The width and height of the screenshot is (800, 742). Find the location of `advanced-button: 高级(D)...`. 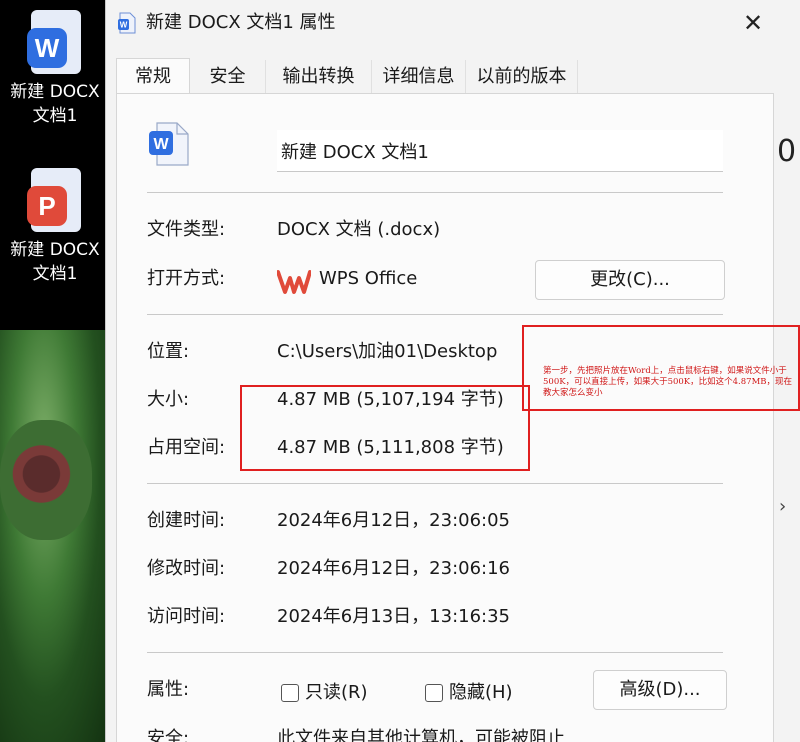

advanced-button: 高级(D)... is located at coordinates (660, 690).